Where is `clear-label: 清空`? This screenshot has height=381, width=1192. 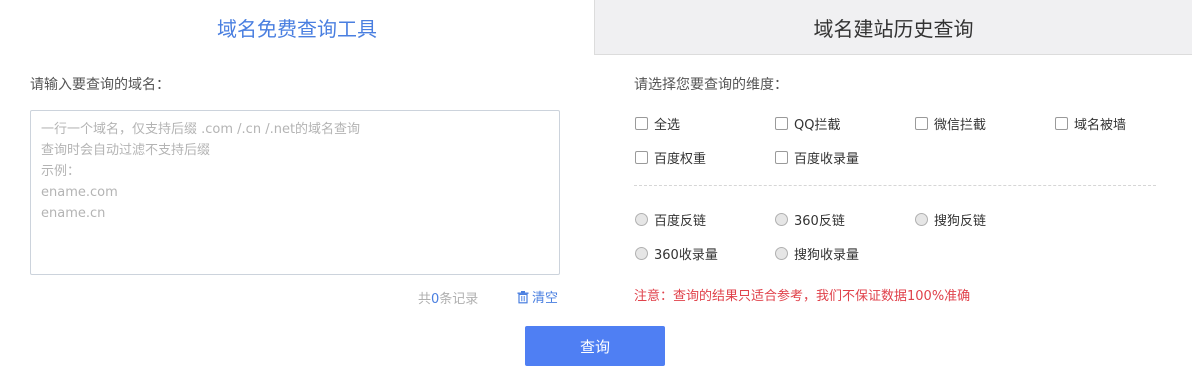 clear-label: 清空 is located at coordinates (545, 298).